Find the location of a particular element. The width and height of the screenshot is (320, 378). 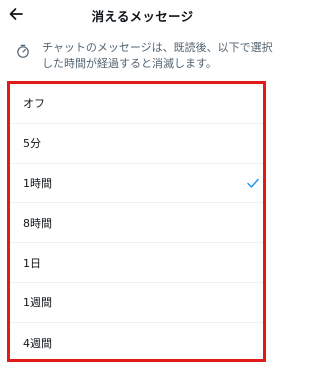

checkmark-icon is located at coordinates (253, 183).